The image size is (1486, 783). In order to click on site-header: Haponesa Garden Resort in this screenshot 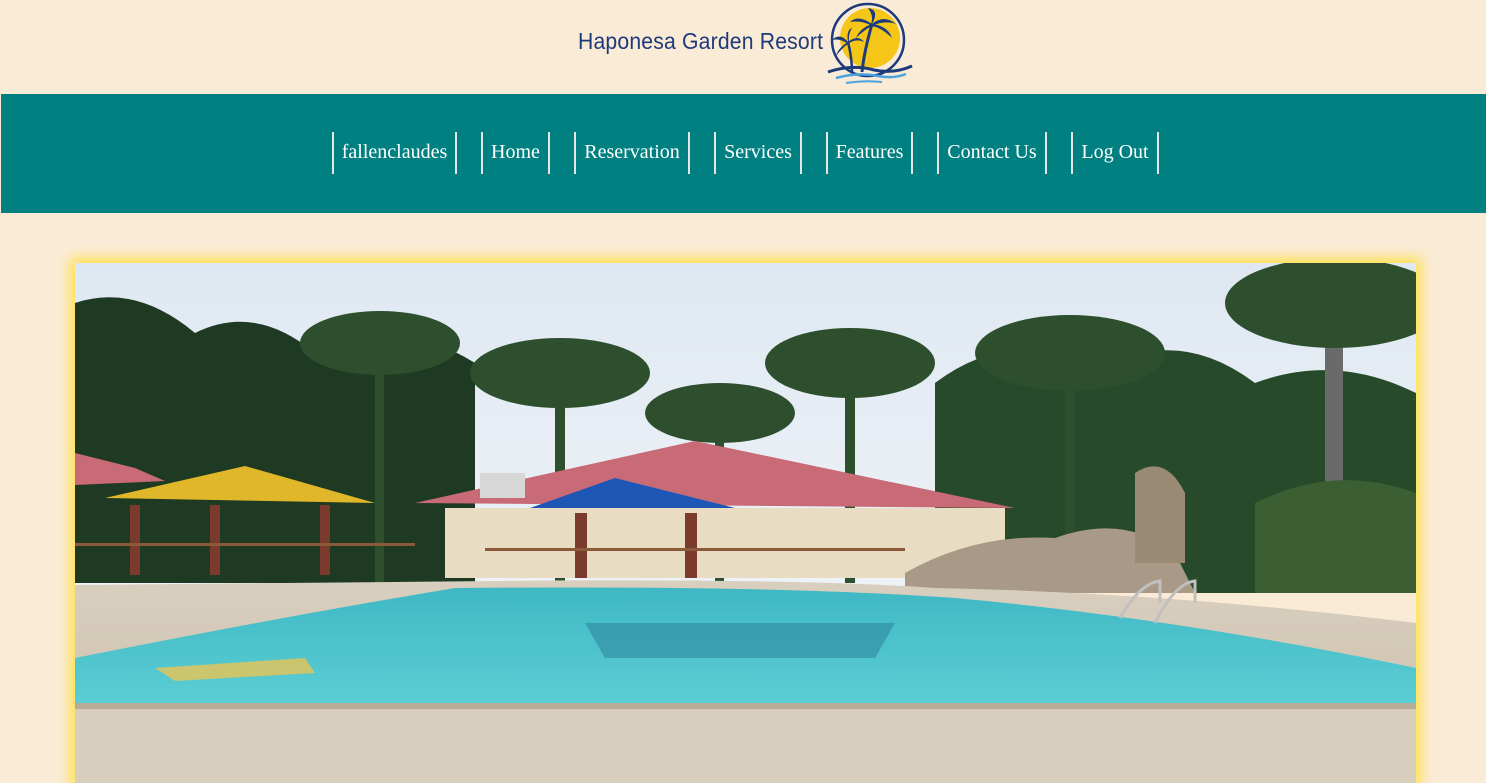, I will do `click(743, 47)`.